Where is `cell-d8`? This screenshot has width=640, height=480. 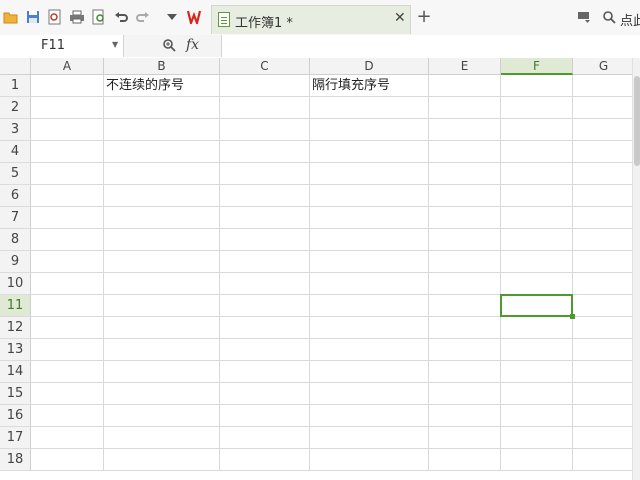 cell-d8 is located at coordinates (369, 240).